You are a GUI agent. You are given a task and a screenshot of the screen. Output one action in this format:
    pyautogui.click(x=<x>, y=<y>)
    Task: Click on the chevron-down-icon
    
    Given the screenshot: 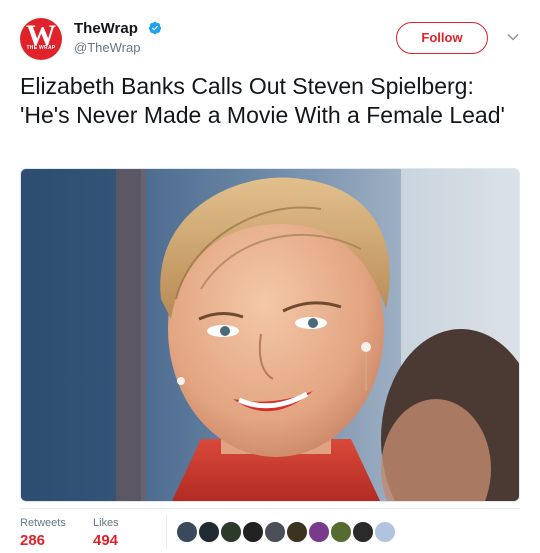 What is the action you would take?
    pyautogui.click(x=513, y=37)
    